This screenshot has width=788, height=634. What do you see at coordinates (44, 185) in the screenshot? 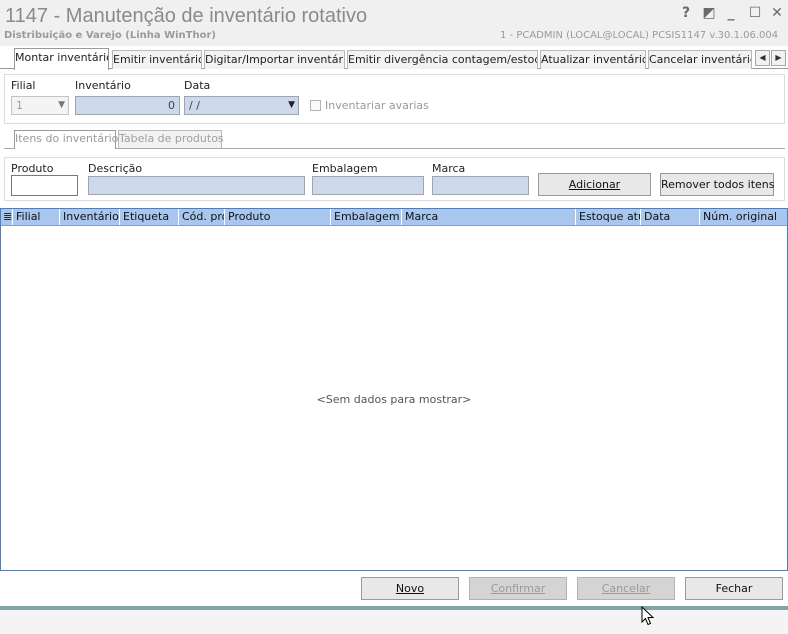
I see `produto-input` at bounding box center [44, 185].